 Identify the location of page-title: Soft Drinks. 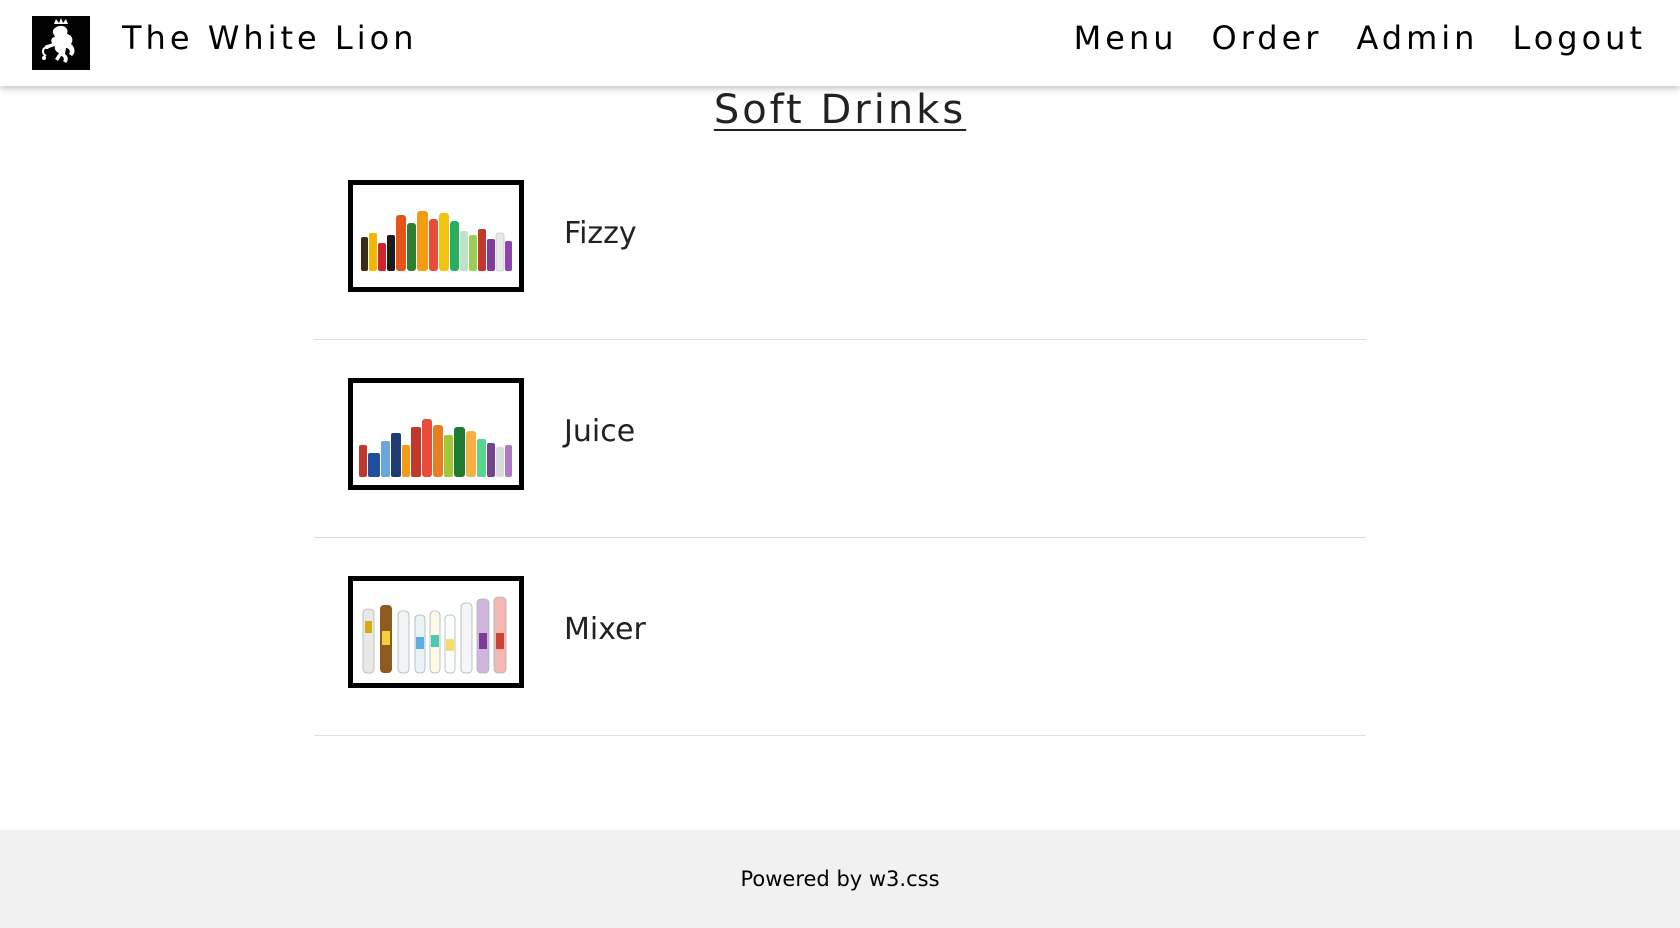
(840, 110).